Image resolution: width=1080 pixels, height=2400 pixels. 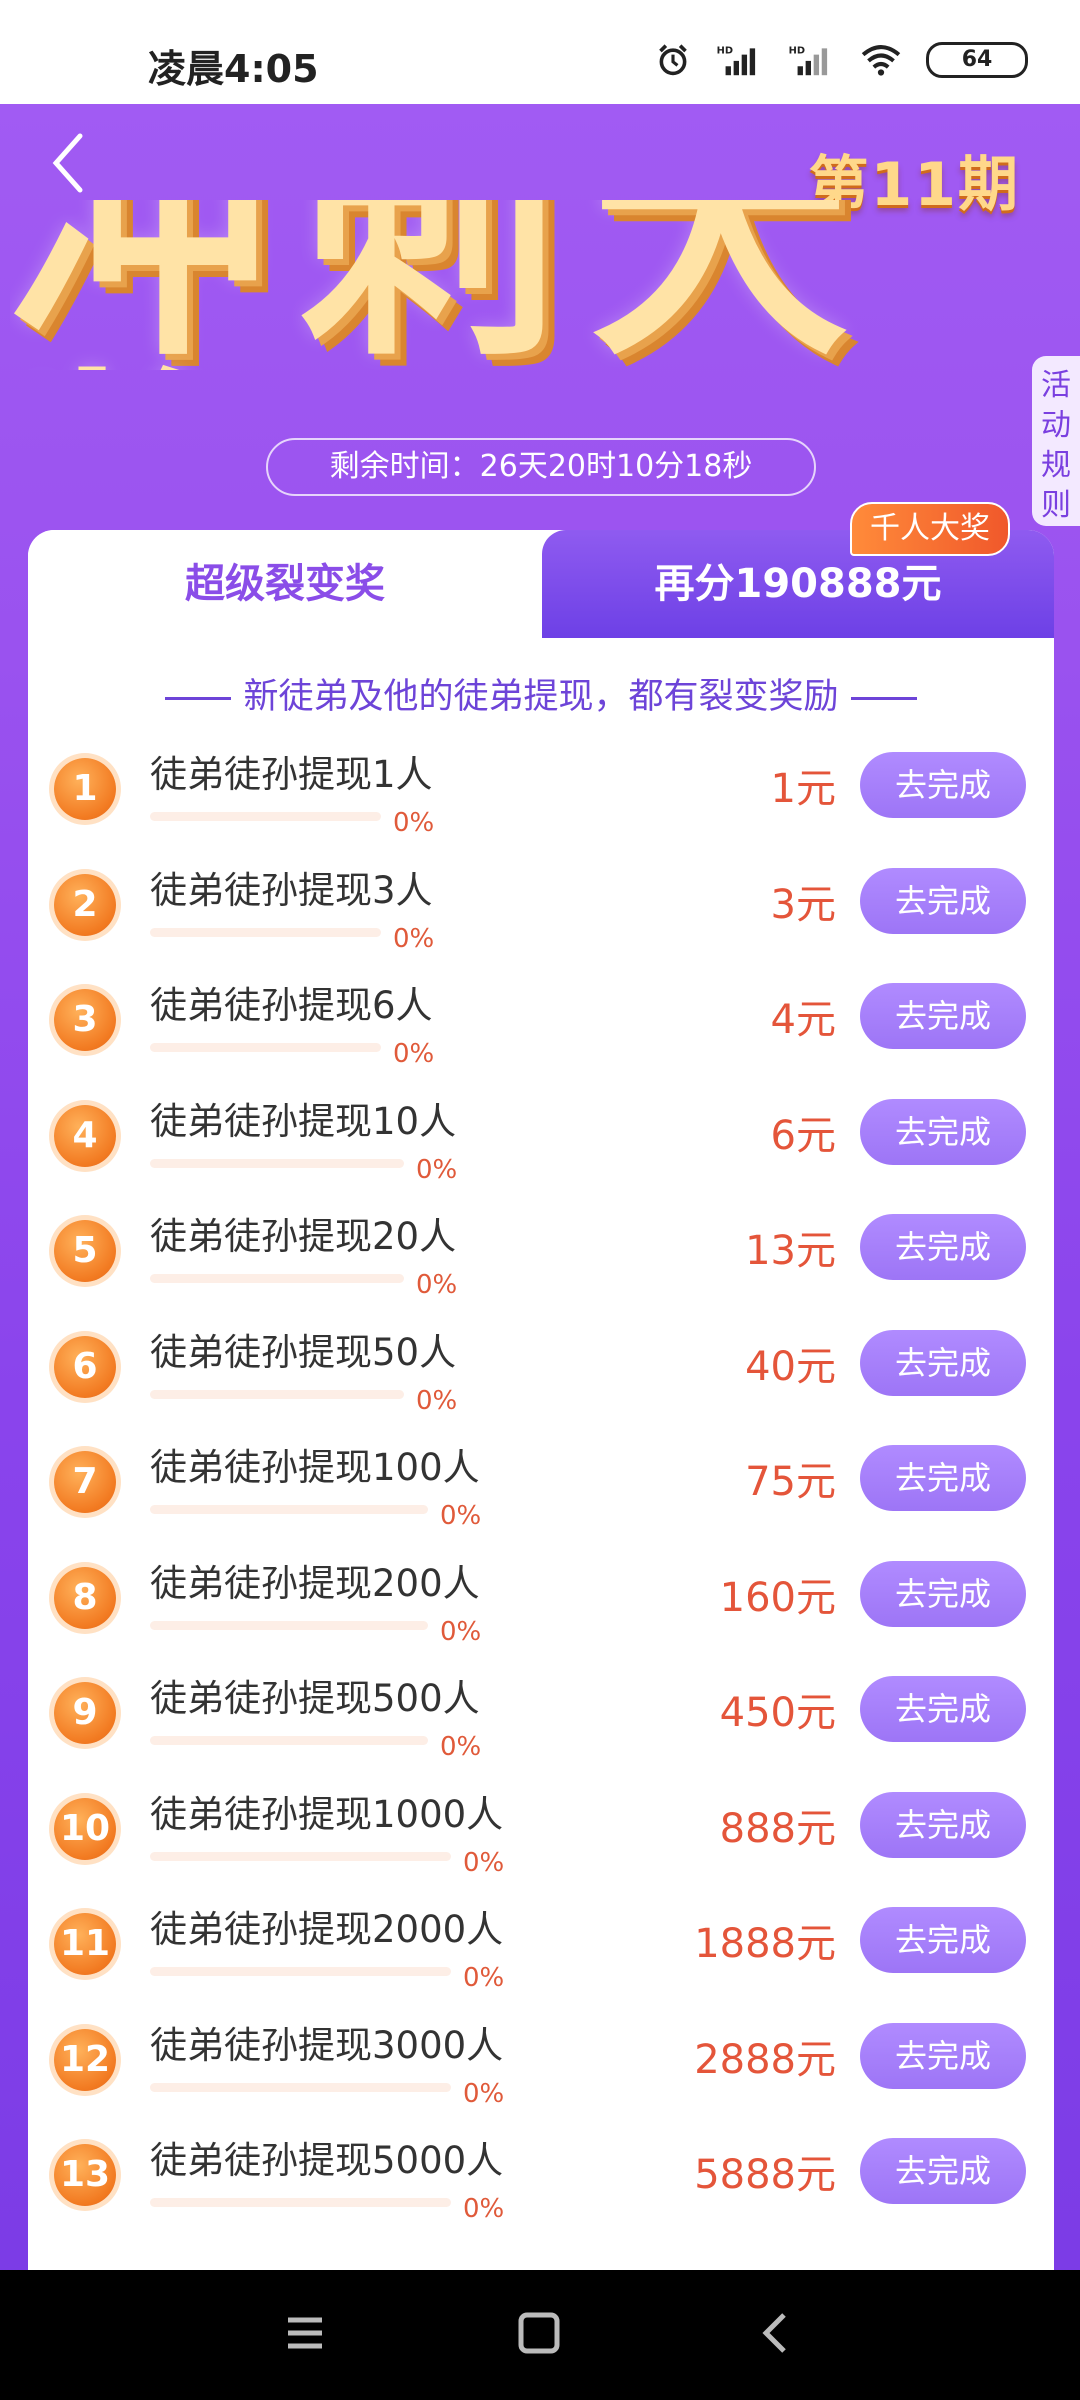 I want to click on task-row: 12 徒弟徒孙提现3000人 0% 2888元 去完成, so click(x=541, y=2063).